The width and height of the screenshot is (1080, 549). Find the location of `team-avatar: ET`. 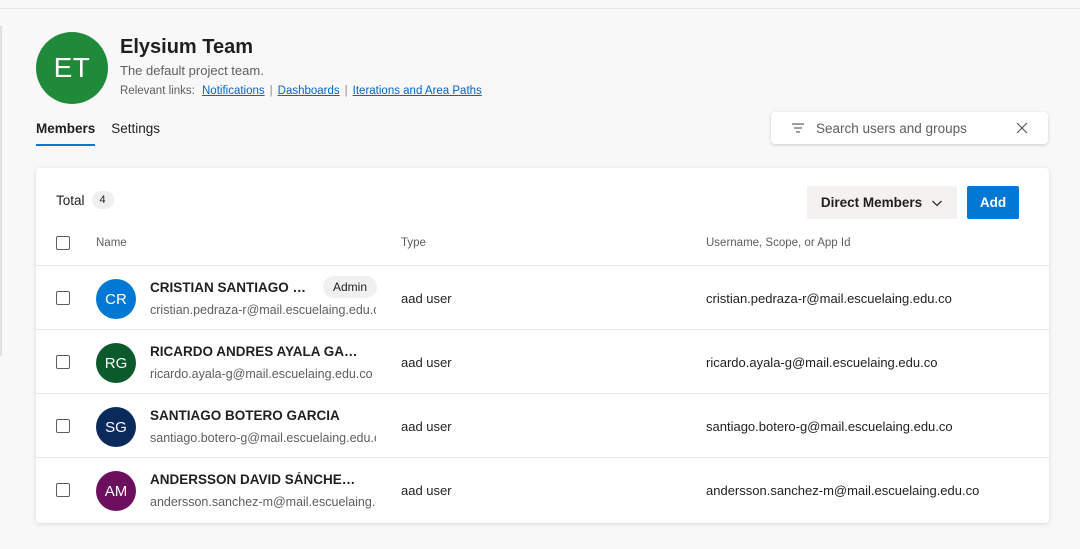

team-avatar: ET is located at coordinates (72, 68).